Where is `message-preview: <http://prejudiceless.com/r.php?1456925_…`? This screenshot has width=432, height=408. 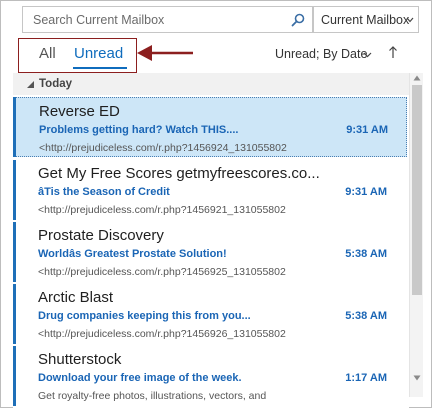
message-preview: <http://prejudiceless.com/r.php?1456925_… is located at coordinates (162, 272).